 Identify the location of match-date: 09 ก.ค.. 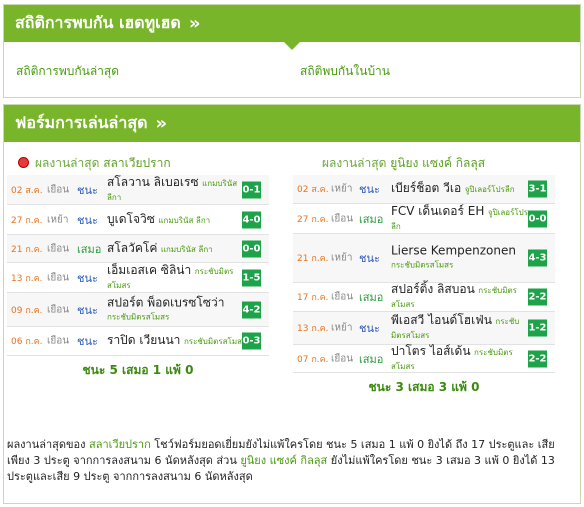
(27, 310).